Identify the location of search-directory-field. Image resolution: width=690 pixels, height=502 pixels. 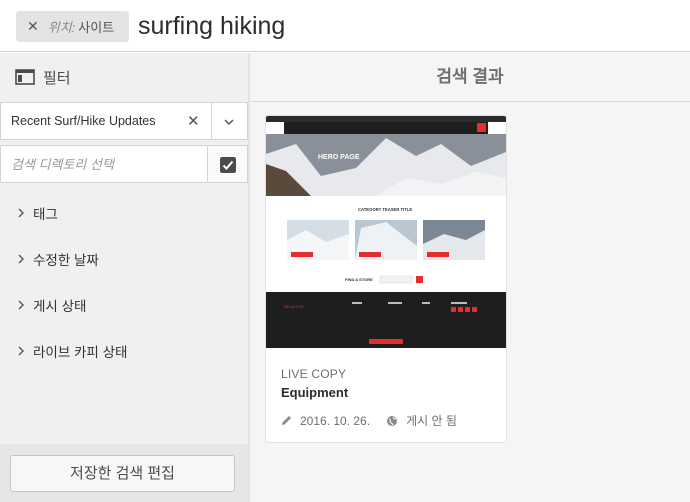
(104, 164).